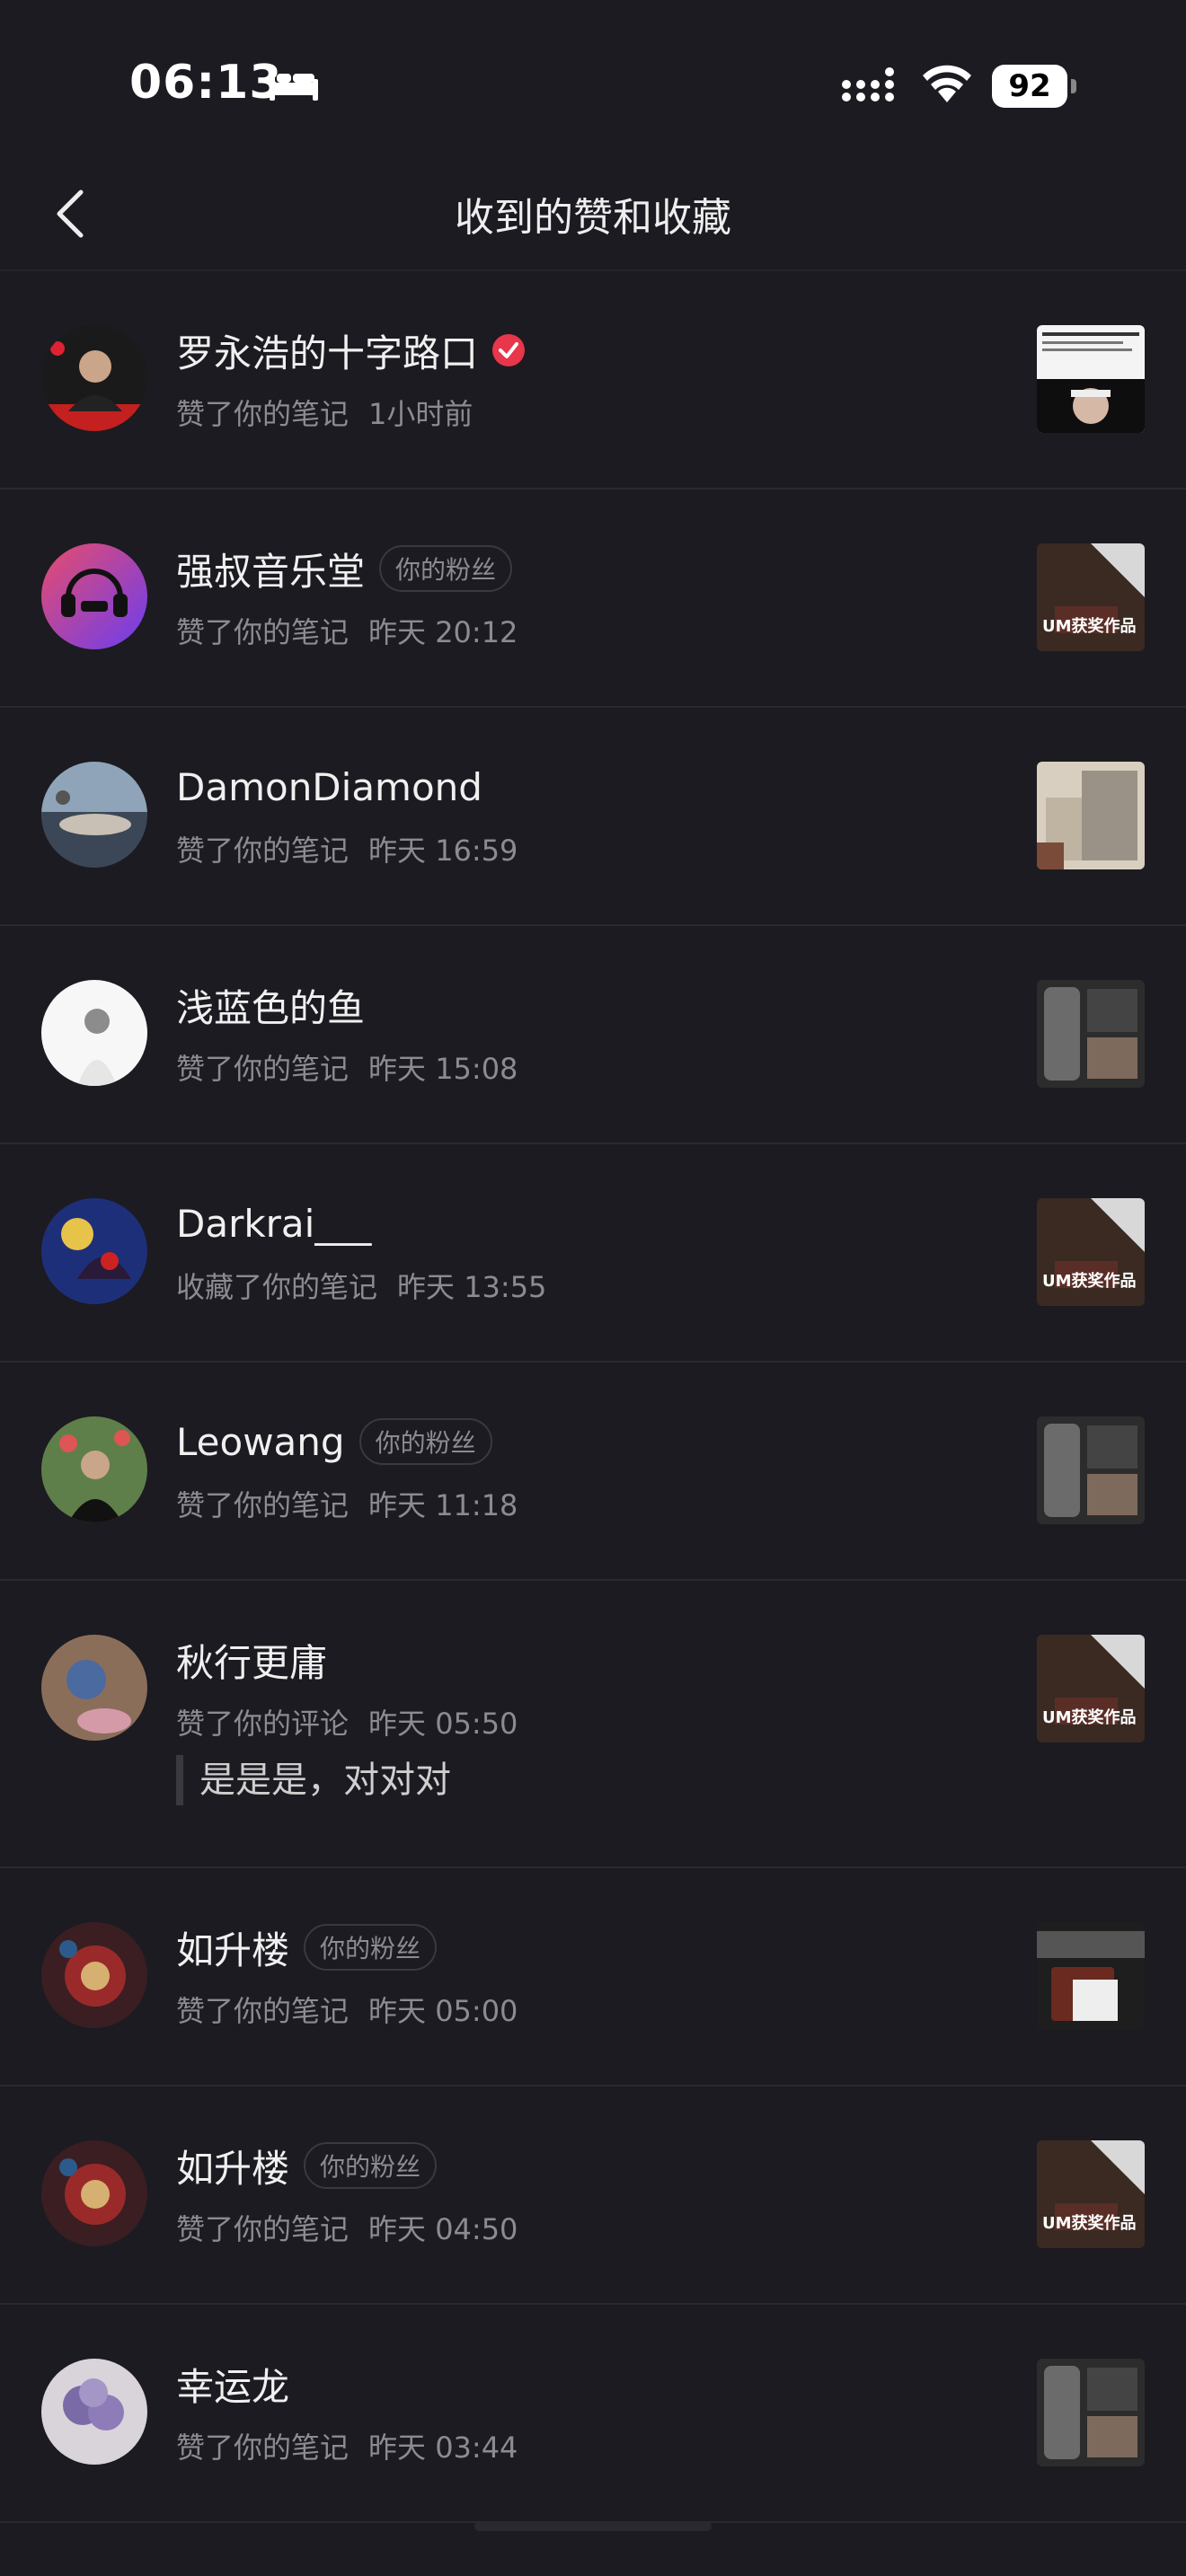 The image size is (1186, 2576). What do you see at coordinates (593, 1472) in the screenshot?
I see `list-item: Leowang 你的粉丝 赞了你的笔记 昨天 11:18` at bounding box center [593, 1472].